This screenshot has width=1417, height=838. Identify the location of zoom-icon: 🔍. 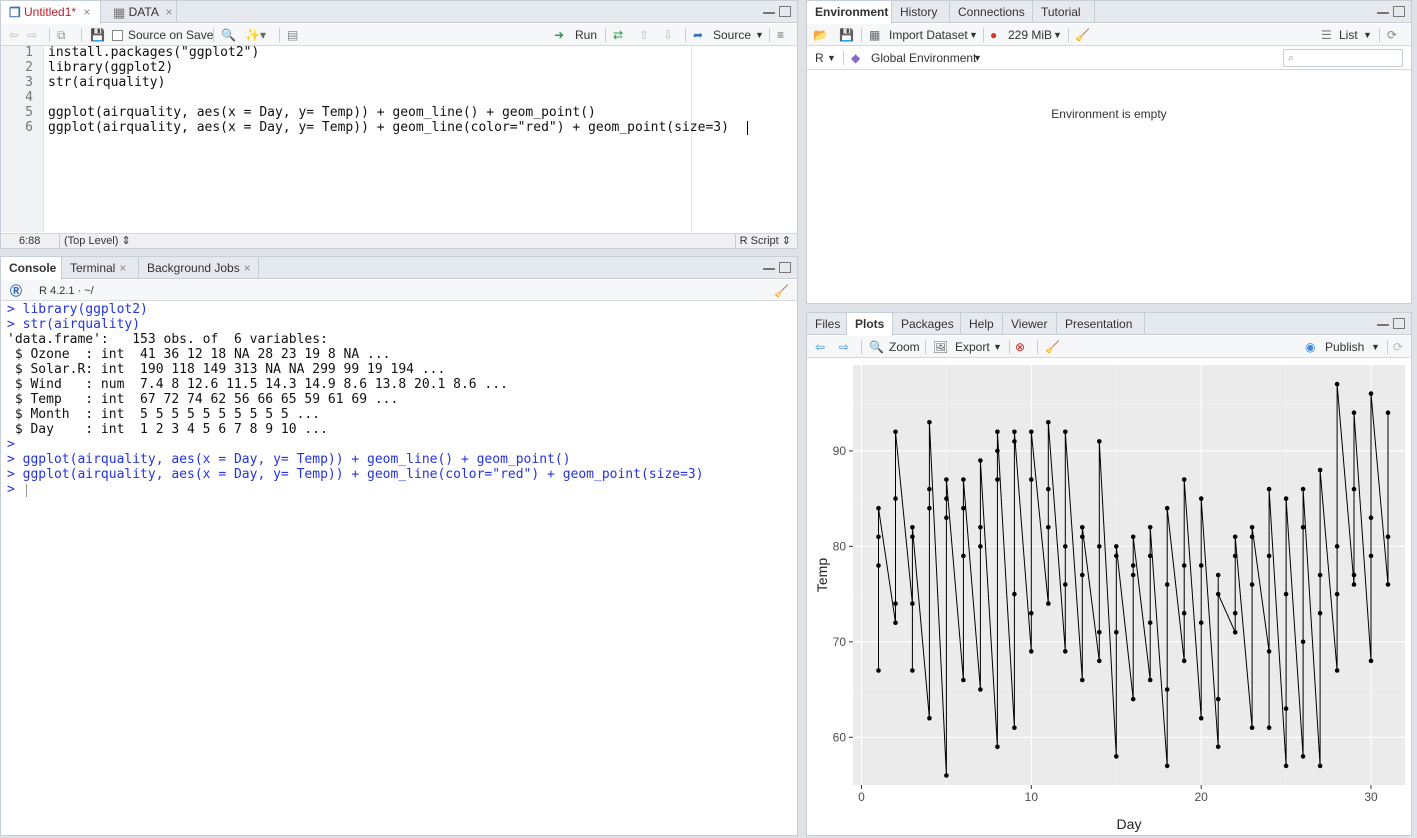
(876, 347).